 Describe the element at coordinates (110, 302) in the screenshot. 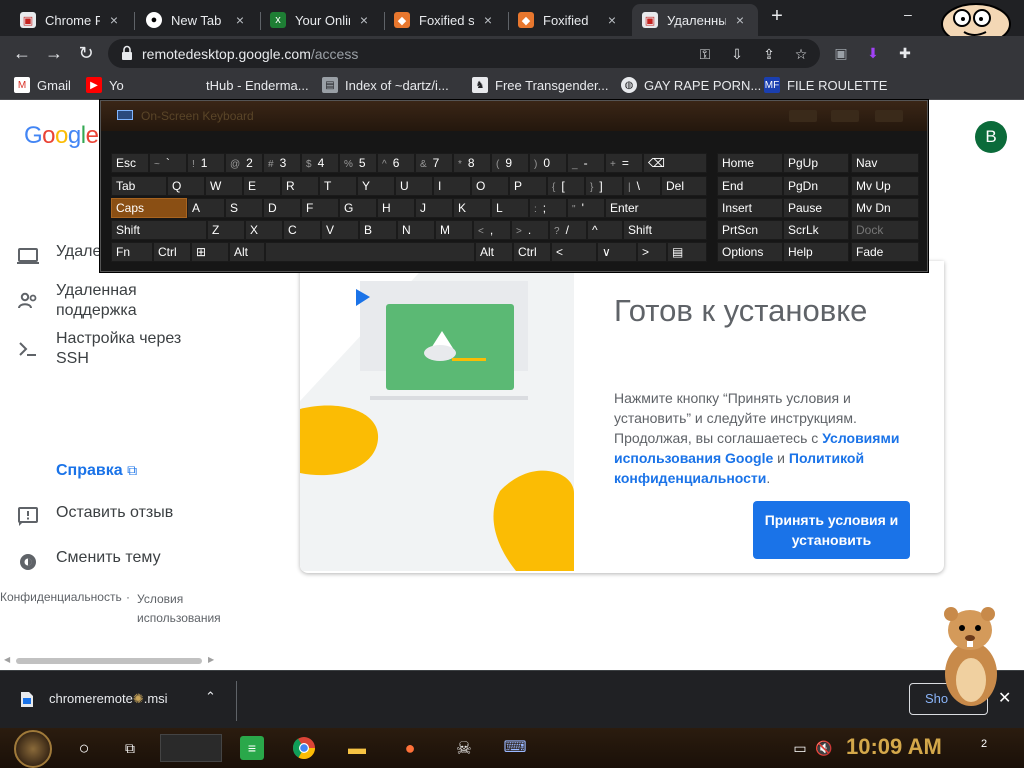

I see `nav-remote-support: Удаленная поддержка` at that location.